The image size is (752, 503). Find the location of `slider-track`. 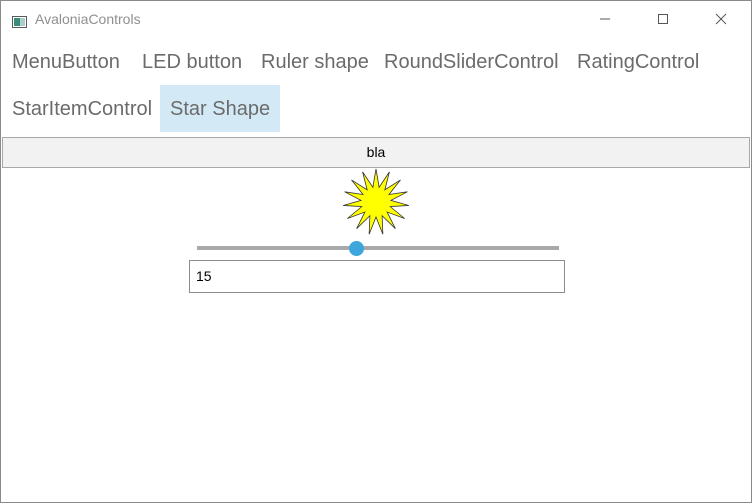

slider-track is located at coordinates (378, 248).